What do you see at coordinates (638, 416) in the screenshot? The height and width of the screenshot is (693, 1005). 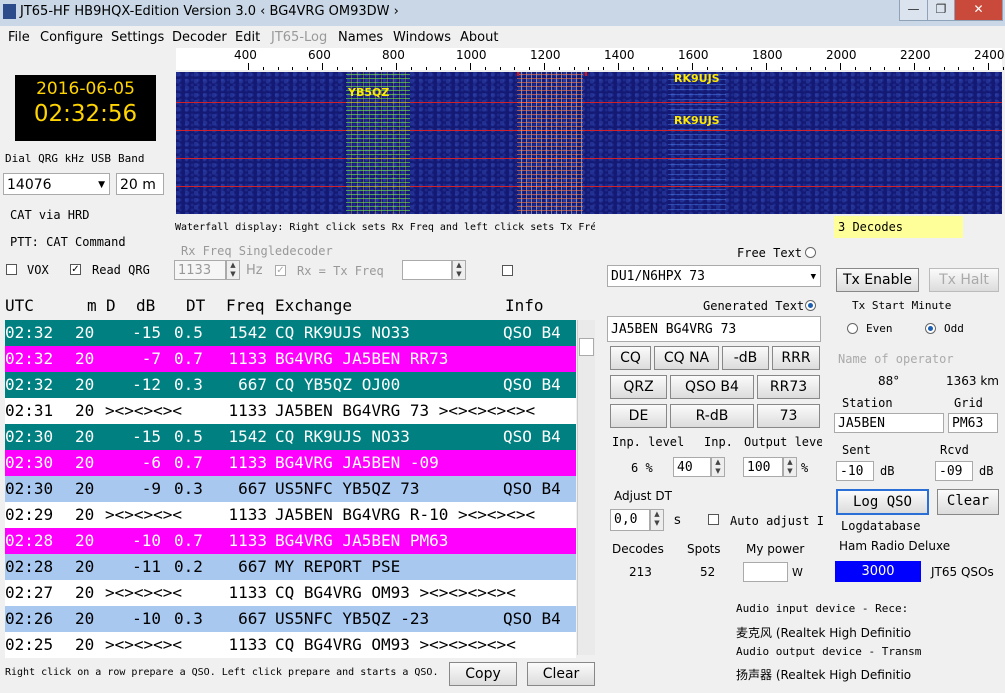 I see `de-button: DE` at bounding box center [638, 416].